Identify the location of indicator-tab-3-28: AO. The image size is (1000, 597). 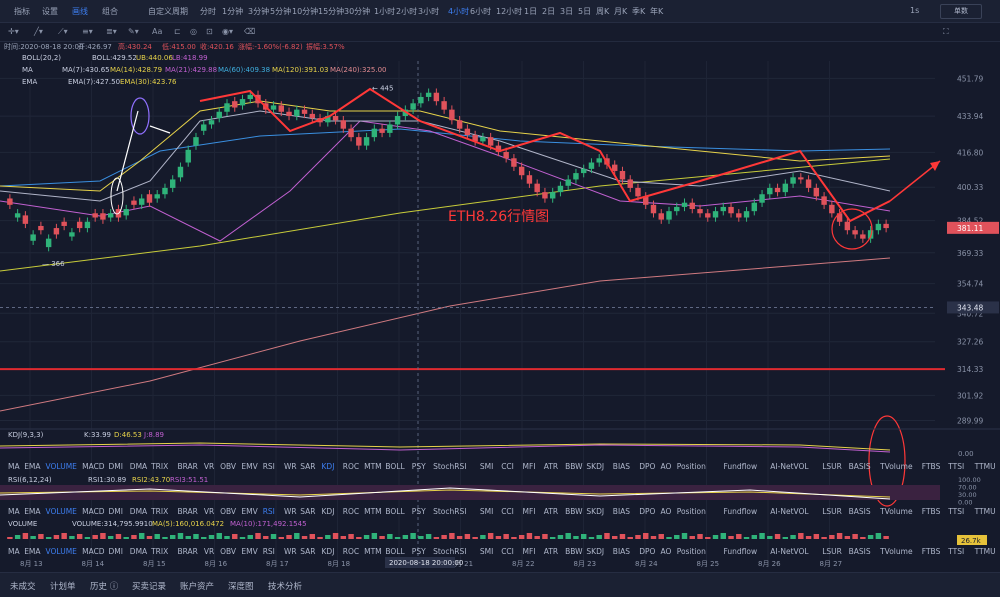
(666, 551).